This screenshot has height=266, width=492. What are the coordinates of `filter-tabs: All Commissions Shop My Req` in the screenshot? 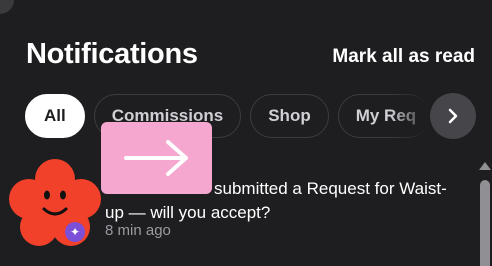 It's located at (227, 116).